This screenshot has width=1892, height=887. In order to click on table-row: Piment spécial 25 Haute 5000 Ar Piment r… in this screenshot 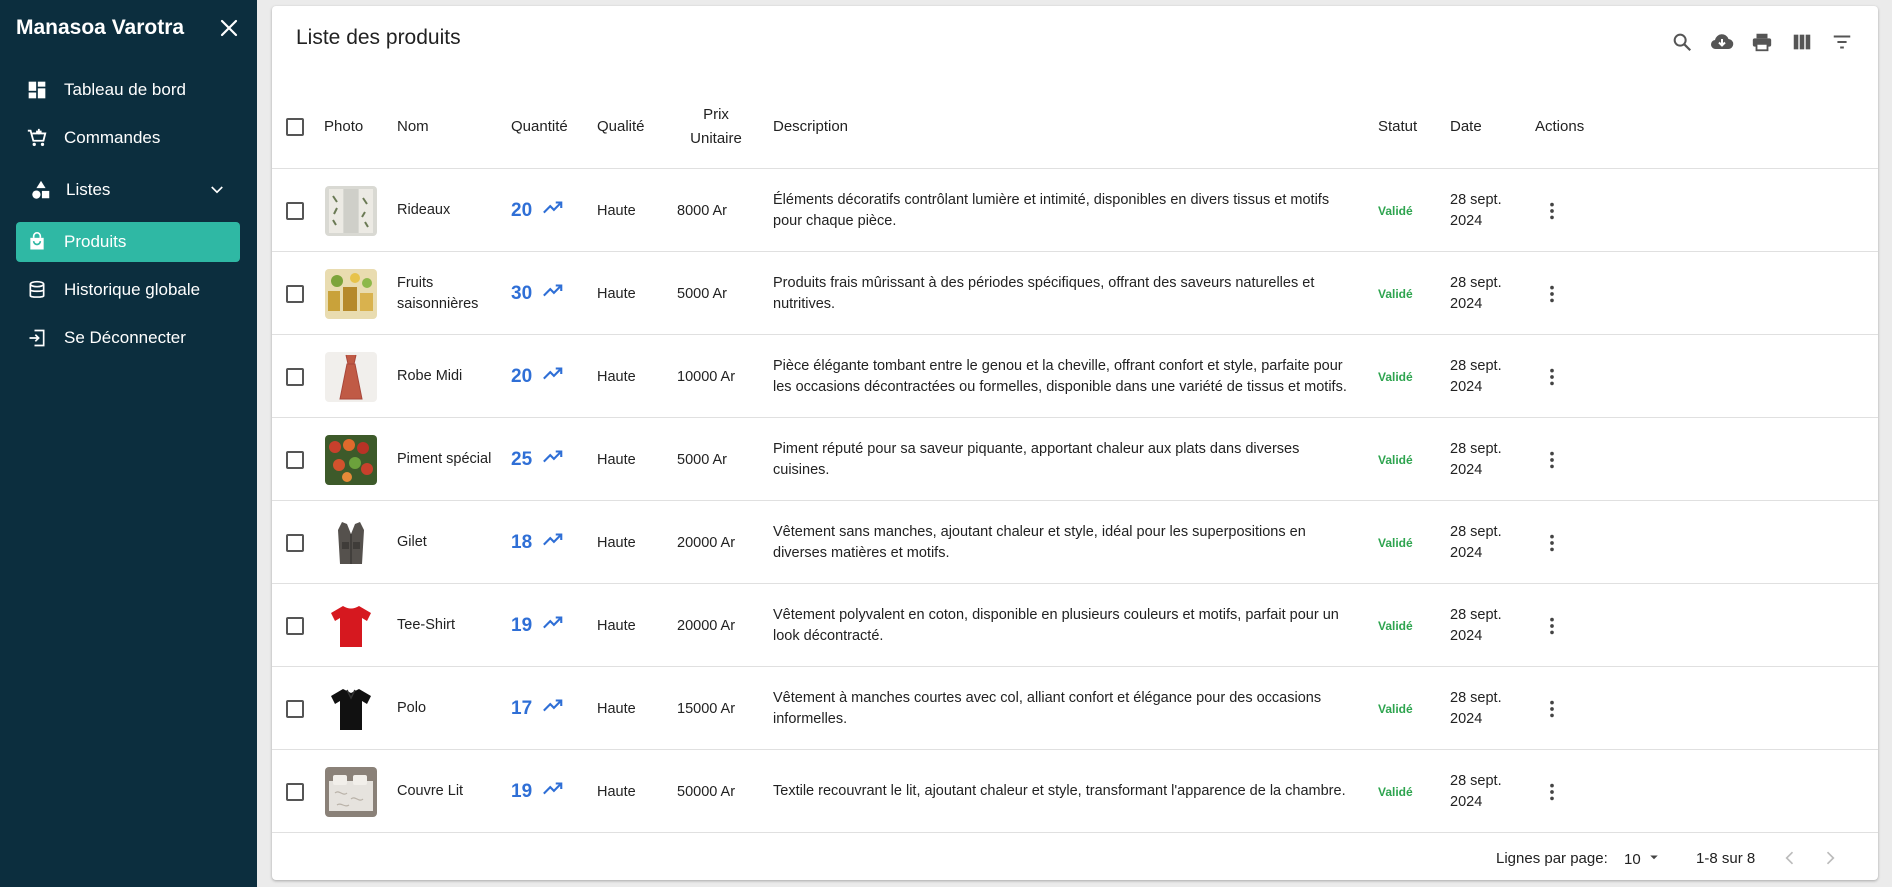, I will do `click(1075, 459)`.